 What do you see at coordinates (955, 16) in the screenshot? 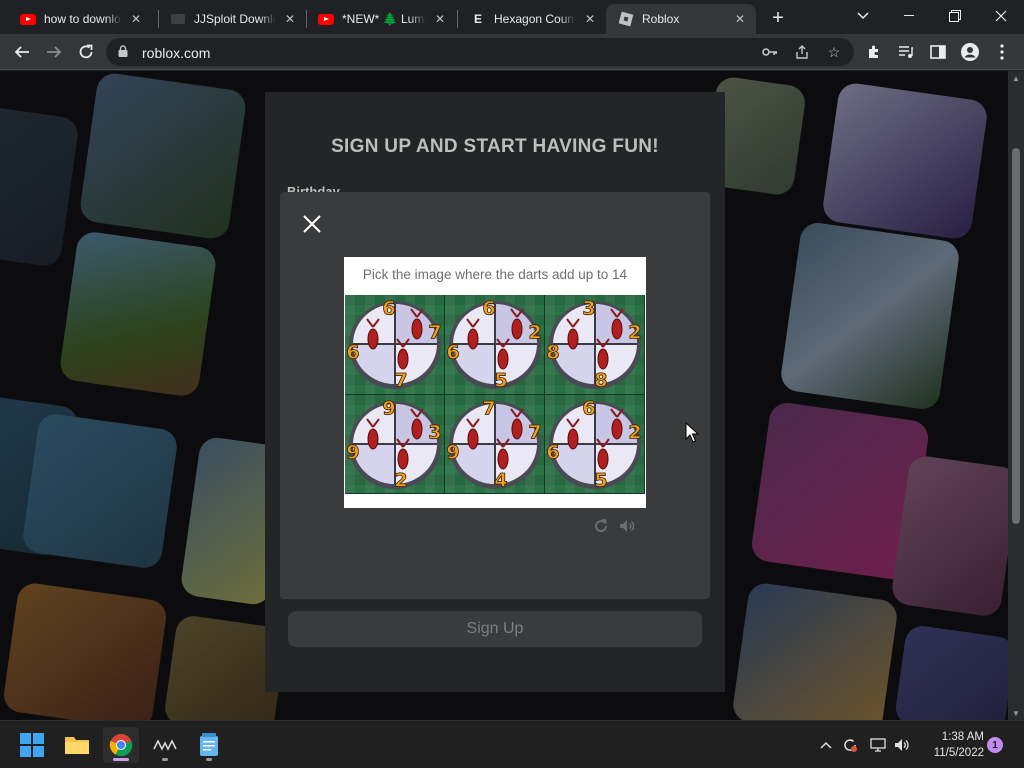
I see `restore-button` at bounding box center [955, 16].